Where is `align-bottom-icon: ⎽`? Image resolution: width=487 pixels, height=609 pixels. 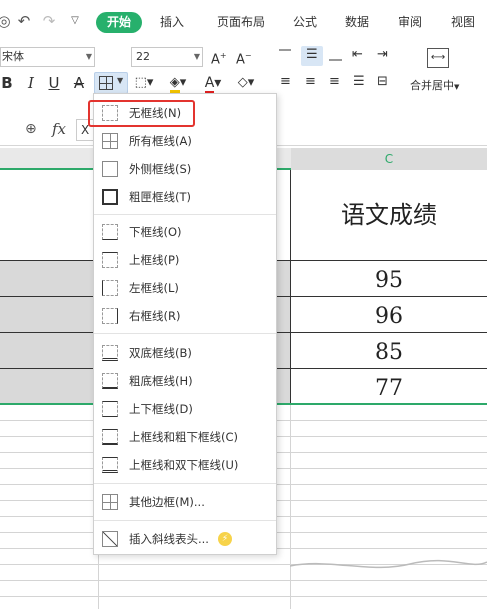
align-bottom-icon: ⎽ is located at coordinates (335, 55).